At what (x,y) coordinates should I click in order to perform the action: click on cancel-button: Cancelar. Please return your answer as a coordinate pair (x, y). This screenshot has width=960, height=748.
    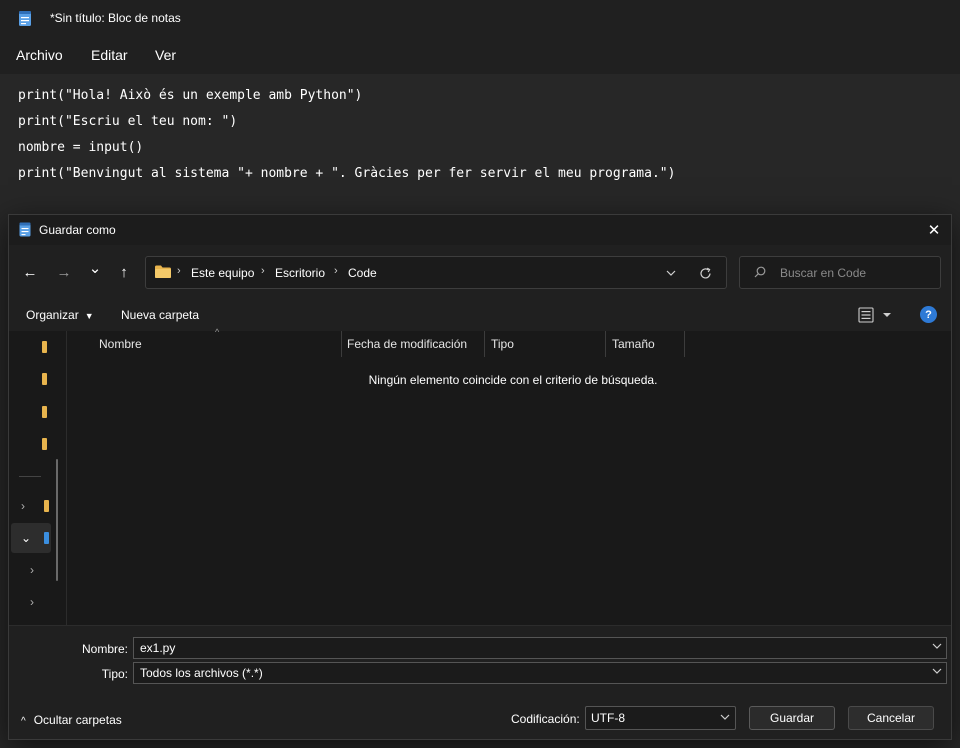
    Looking at the image, I should click on (891, 718).